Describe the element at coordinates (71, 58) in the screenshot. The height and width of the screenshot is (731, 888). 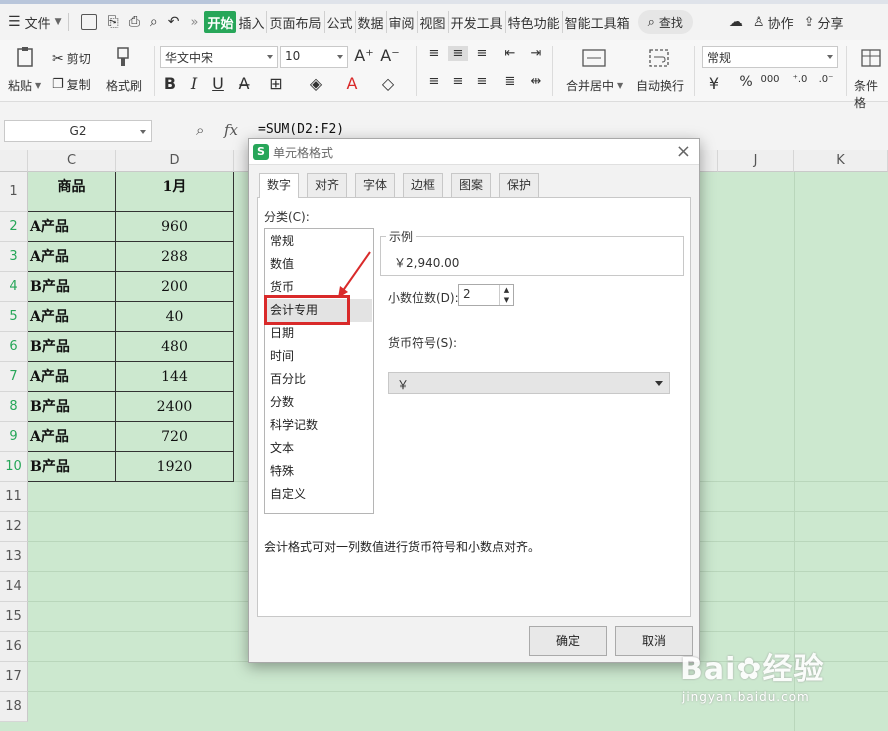
I see `cut-button: ✂ 剪切` at that location.